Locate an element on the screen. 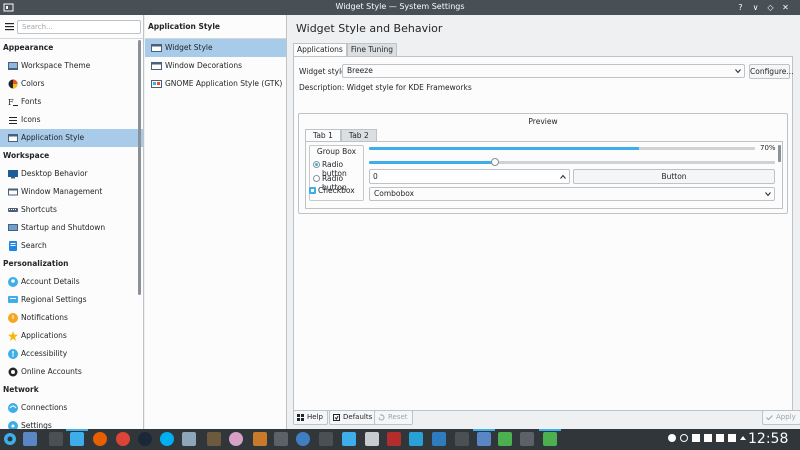 This screenshot has width=800, height=450. maximize-button: ◇ is located at coordinates (770, 7).